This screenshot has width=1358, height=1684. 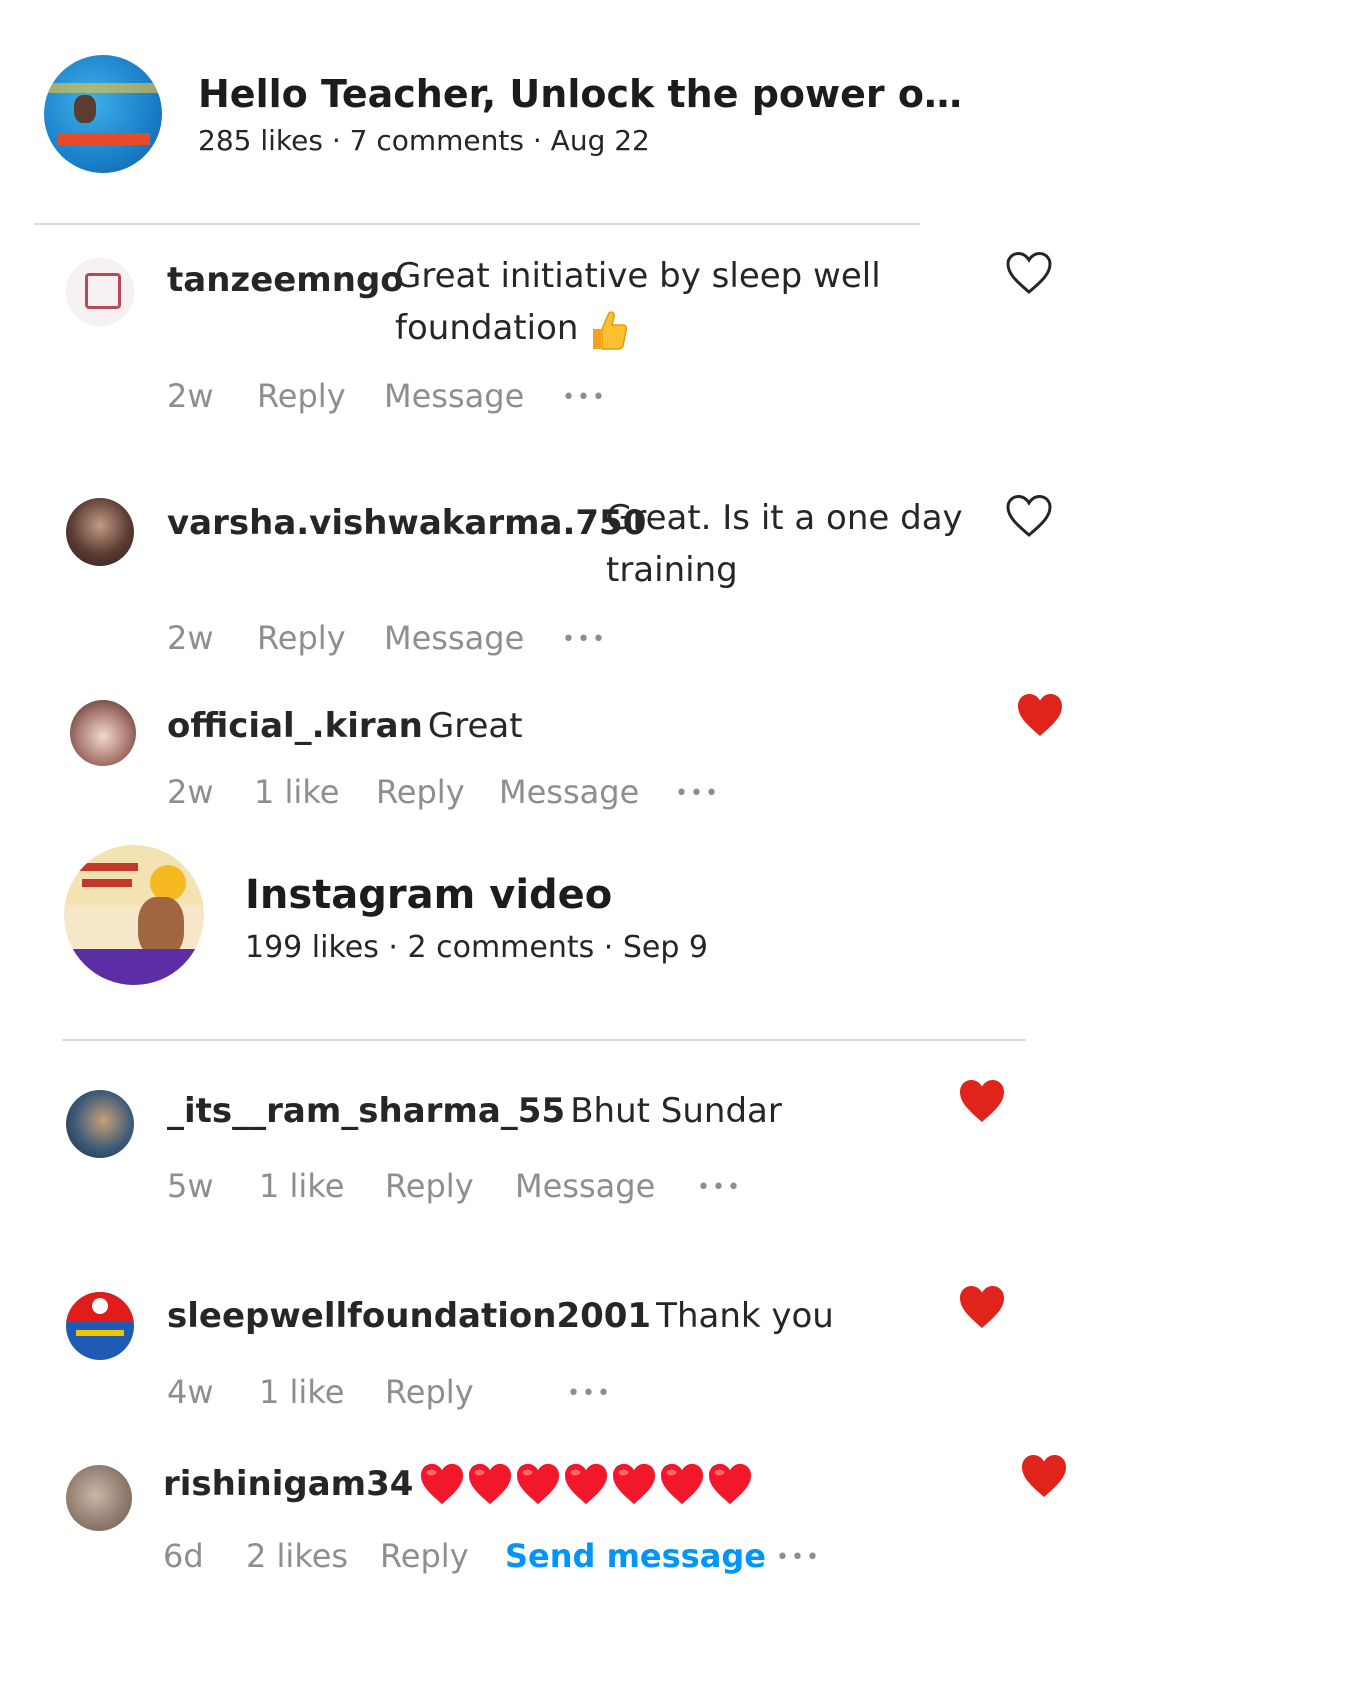 I want to click on post-title: Instagram video, so click(x=428, y=895).